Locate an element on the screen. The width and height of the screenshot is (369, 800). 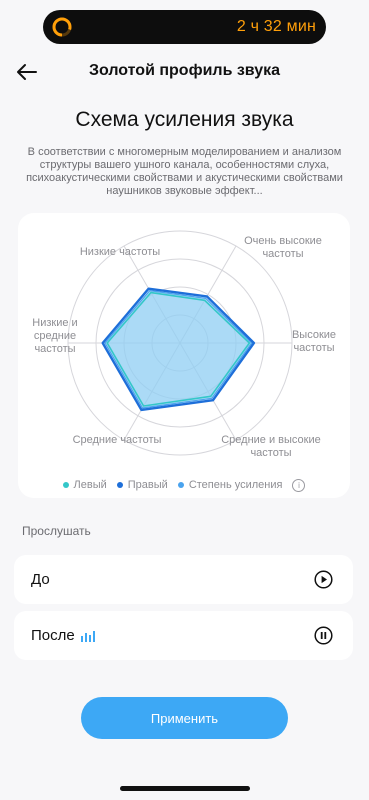
top-bar: Золотой профиль звука is located at coordinates (184, 72).